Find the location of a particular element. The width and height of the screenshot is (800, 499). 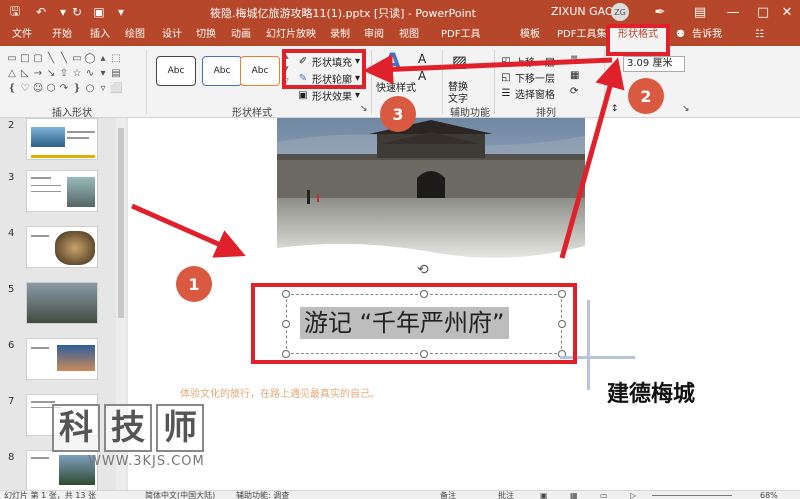

language-indicator: 简体中文(中国大陆) is located at coordinates (180, 495).